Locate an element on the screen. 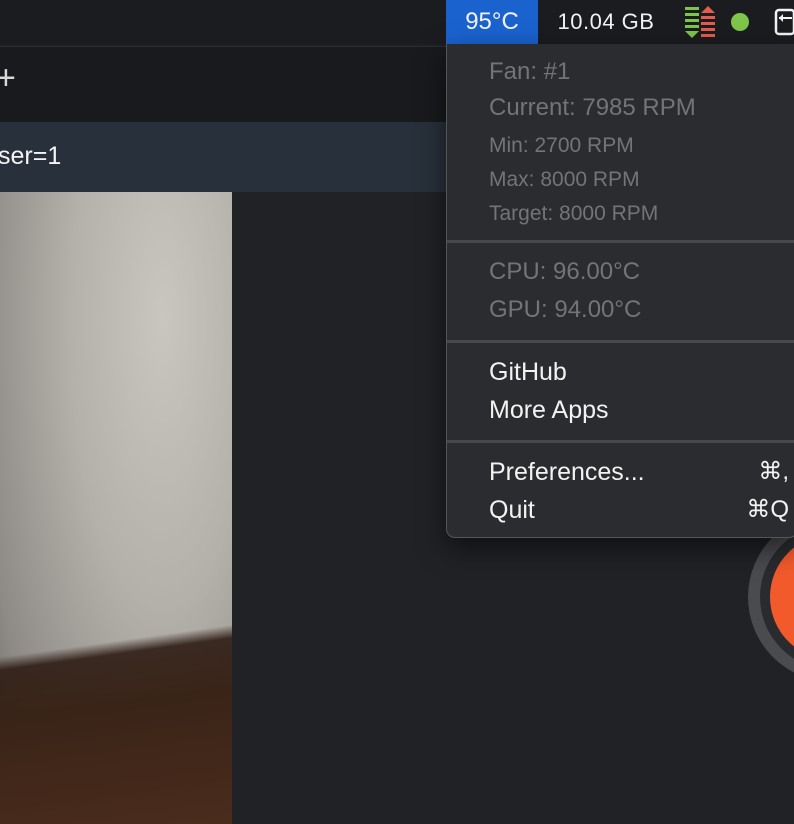  preferences-menu-item: Preferences... ⌘, is located at coordinates (641, 472).